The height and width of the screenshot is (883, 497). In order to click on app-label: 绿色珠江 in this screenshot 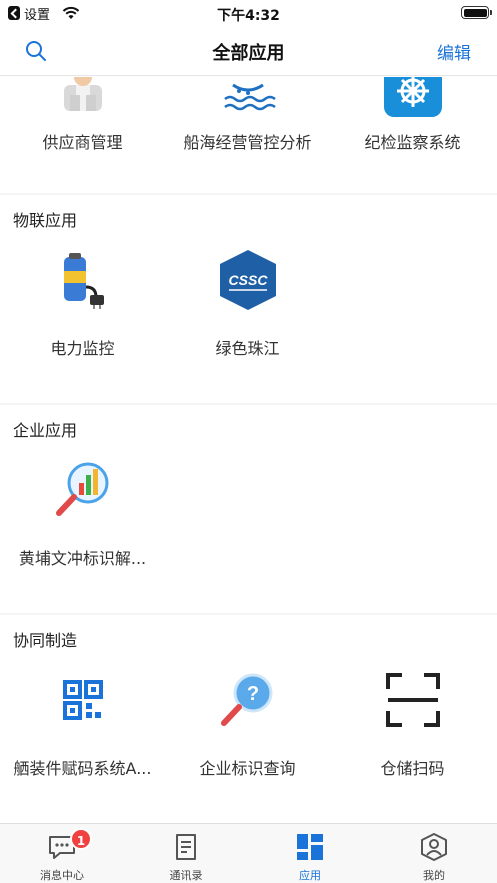, I will do `click(247, 348)`.